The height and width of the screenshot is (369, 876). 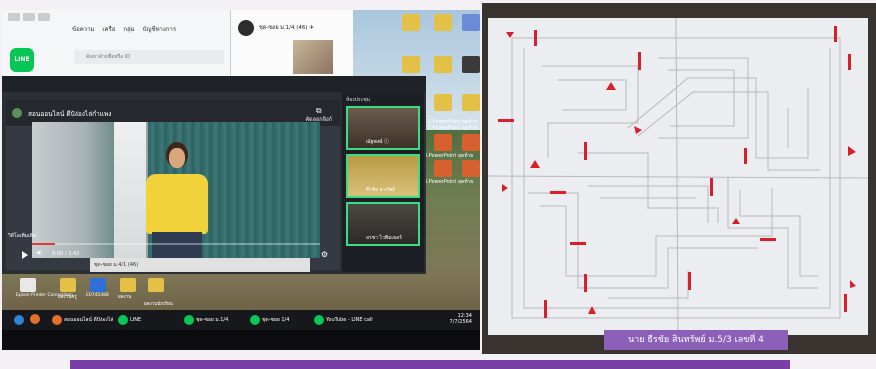 I want to click on tab-official-accounts: บัญชีทางการ, so click(x=159, y=32).